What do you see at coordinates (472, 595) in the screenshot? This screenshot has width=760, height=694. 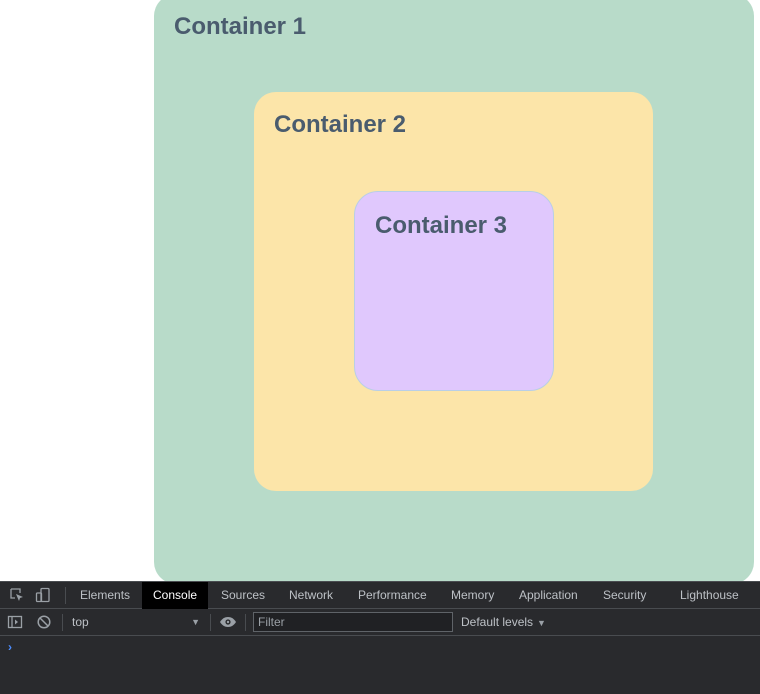 I see `tab-memory: Memory` at bounding box center [472, 595].